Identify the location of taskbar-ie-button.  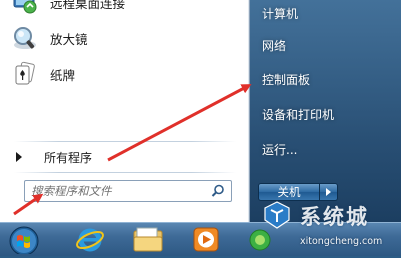
(90, 239).